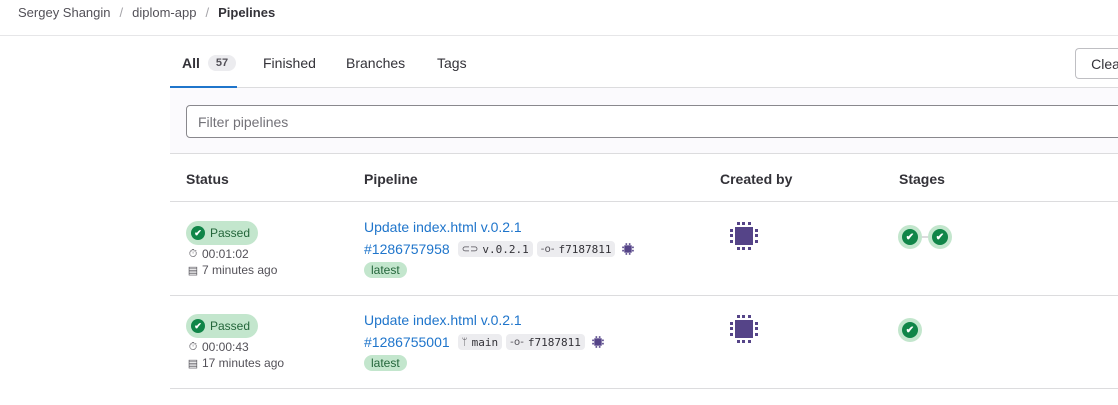 This screenshot has height=405, width=1118. I want to click on duration: ⏱ 00:00:43, so click(218, 347).